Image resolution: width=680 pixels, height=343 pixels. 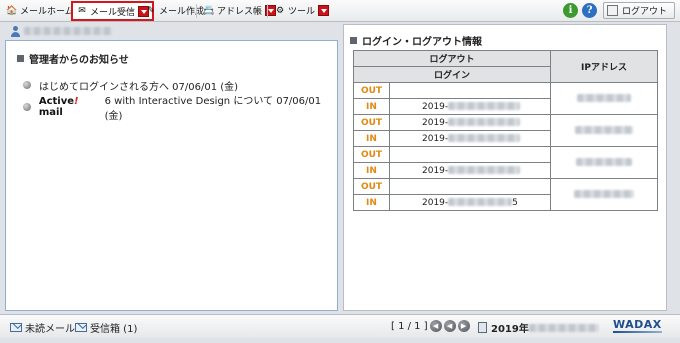 I want to click on chevron-down-icon, so click(x=324, y=10).